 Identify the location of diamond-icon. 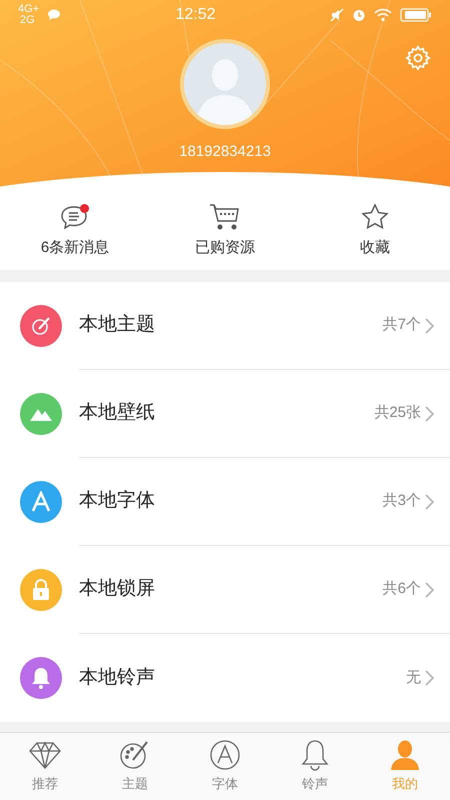
(45, 755).